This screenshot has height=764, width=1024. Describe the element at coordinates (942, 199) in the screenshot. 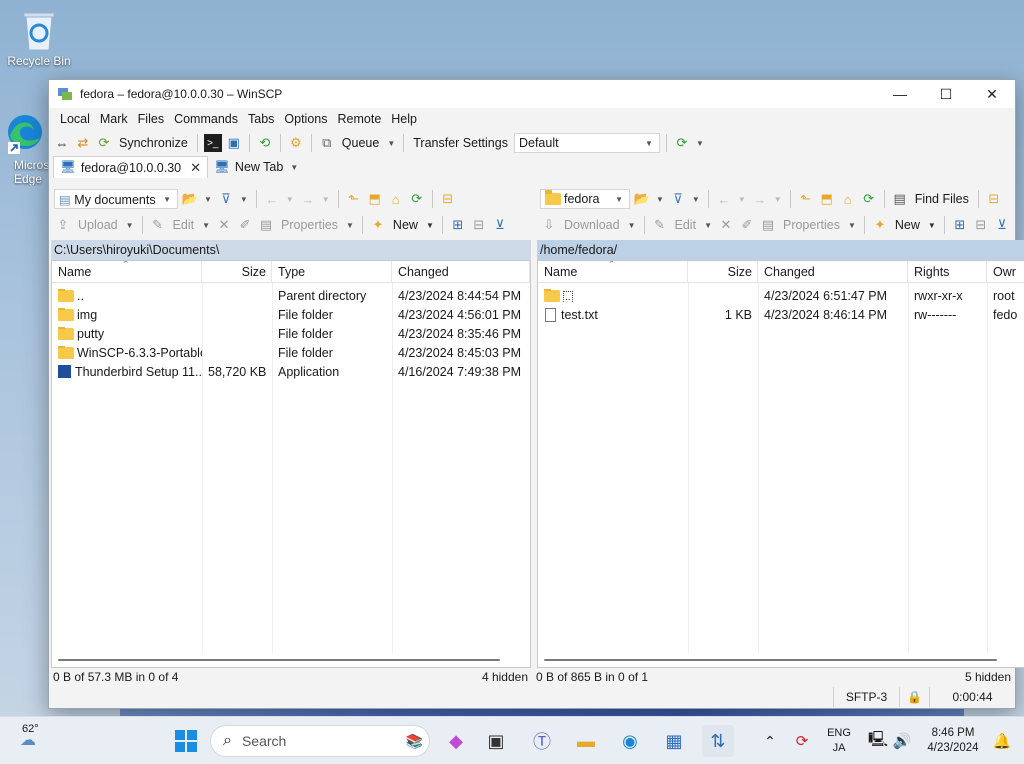

I see `find-files-button: Find Files` at that location.